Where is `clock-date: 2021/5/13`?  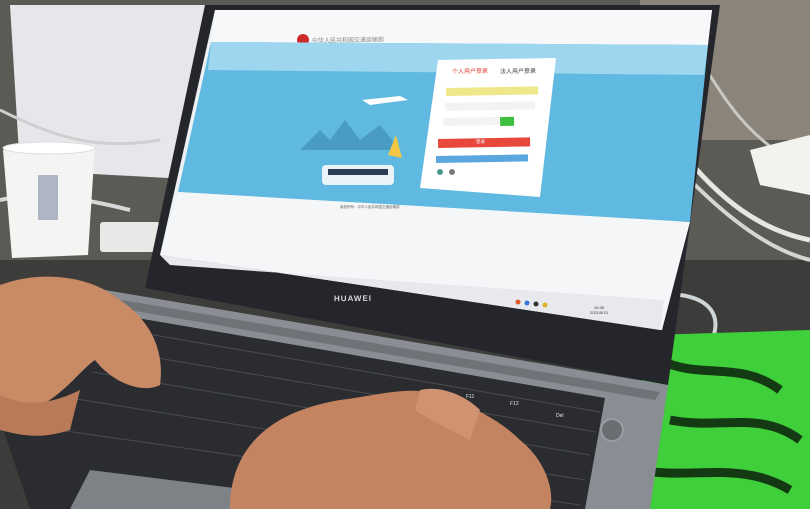 clock-date: 2021/5/13 is located at coordinates (599, 313).